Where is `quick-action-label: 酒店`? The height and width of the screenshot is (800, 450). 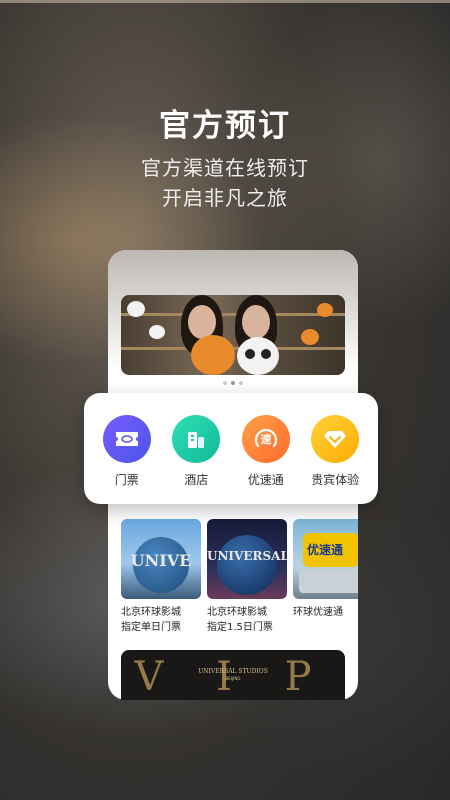 quick-action-label: 酒店 is located at coordinates (196, 480).